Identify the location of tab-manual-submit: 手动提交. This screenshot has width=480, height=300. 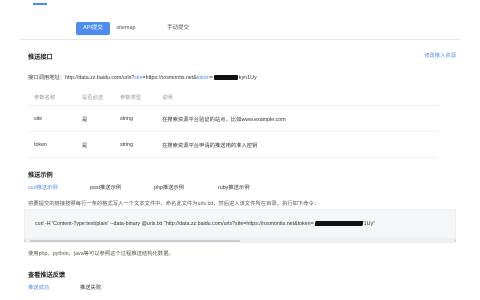
(178, 28).